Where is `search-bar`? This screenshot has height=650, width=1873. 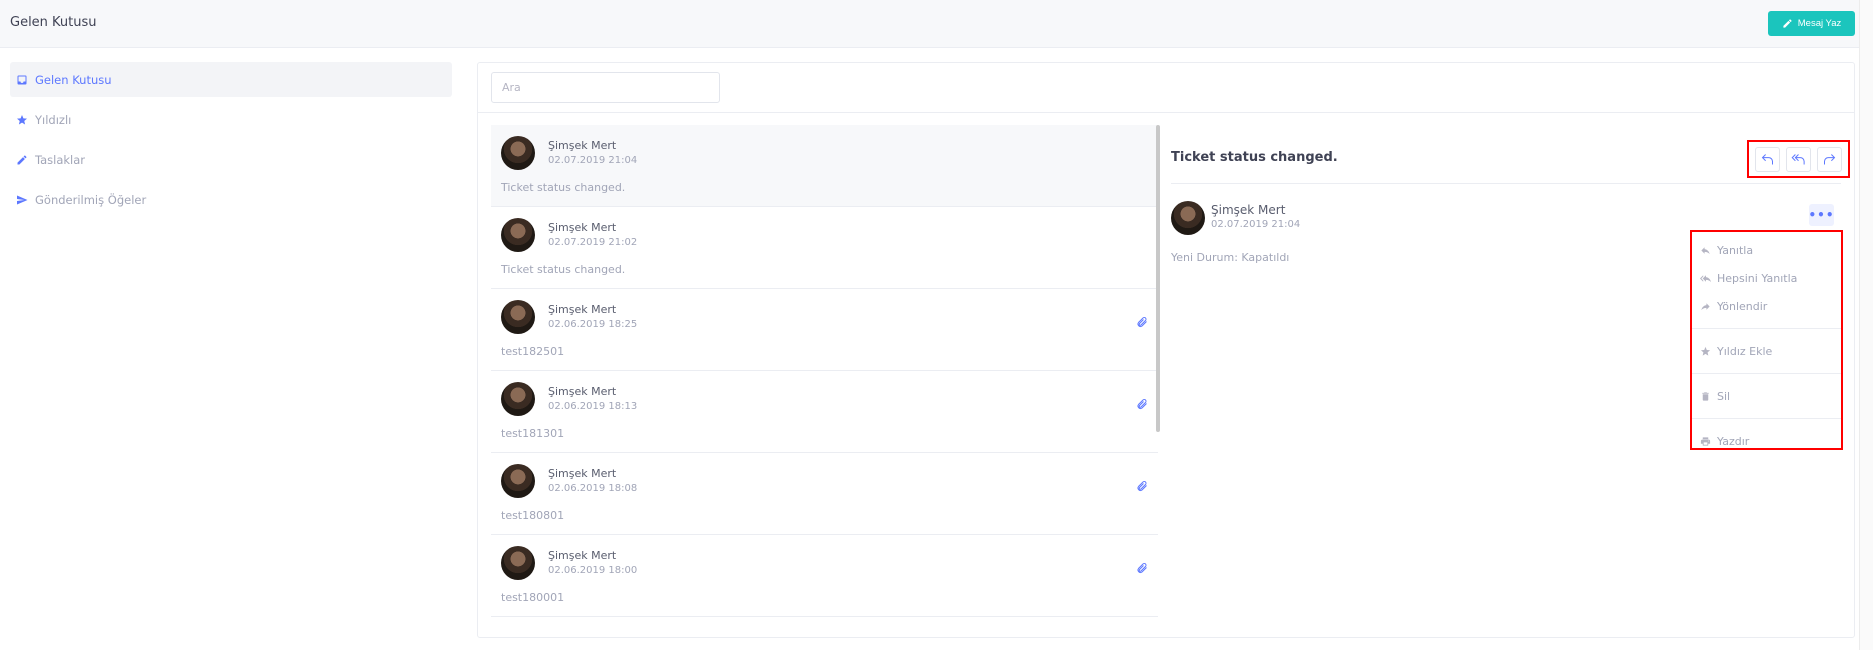 search-bar is located at coordinates (1166, 88).